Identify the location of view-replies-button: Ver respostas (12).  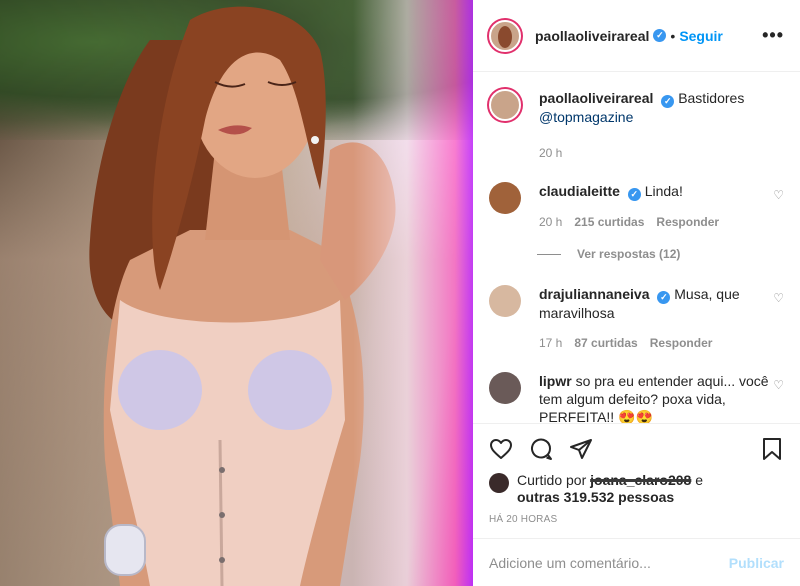
(660, 254).